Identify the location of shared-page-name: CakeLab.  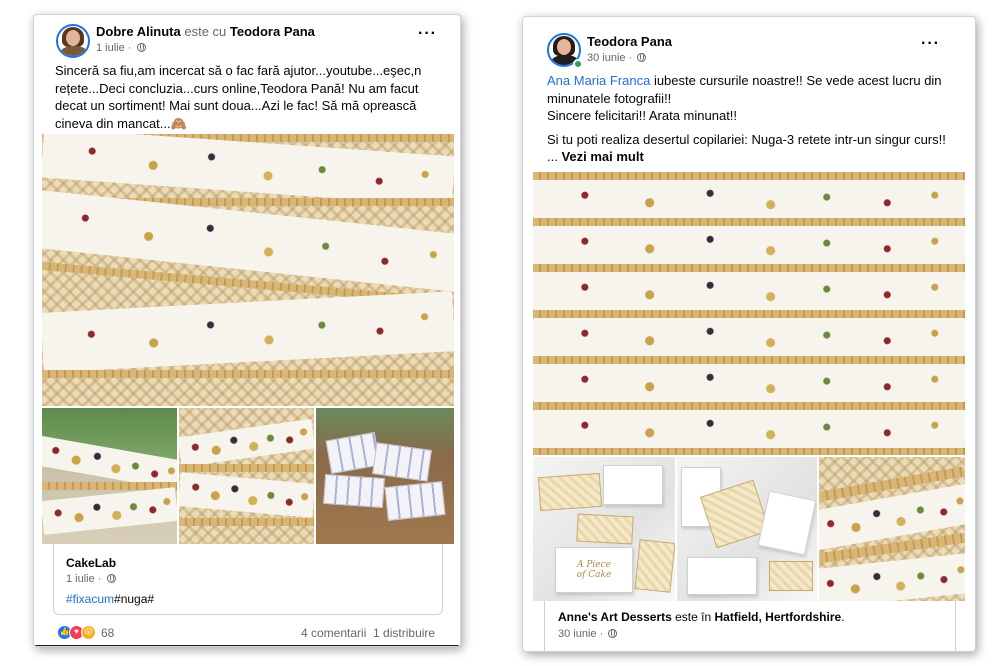
(91, 563).